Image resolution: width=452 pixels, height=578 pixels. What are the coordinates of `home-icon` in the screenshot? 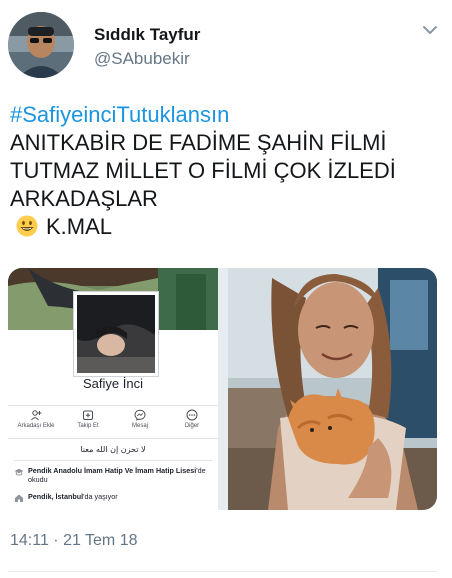 It's located at (19, 498).